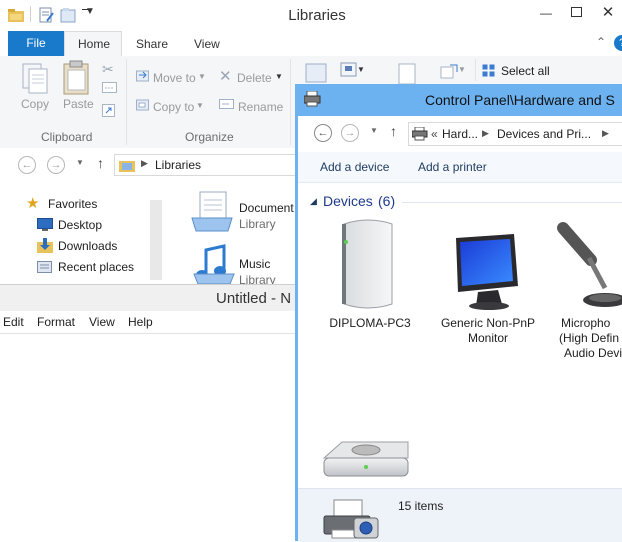 The height and width of the screenshot is (542, 622). I want to click on details-pane: 15 items, so click(460, 515).